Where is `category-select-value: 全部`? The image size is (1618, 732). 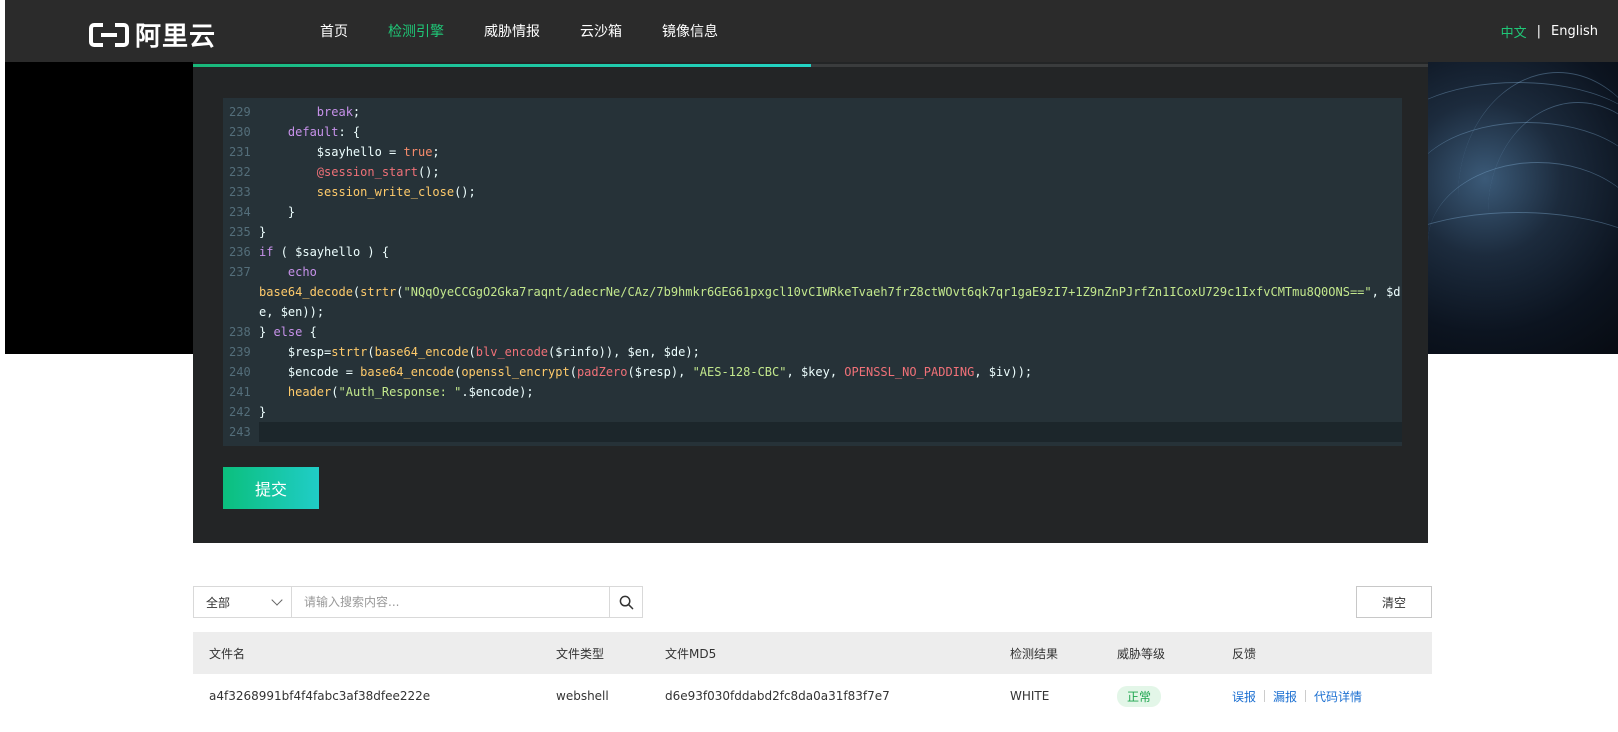 category-select-value: 全部 is located at coordinates (218, 602).